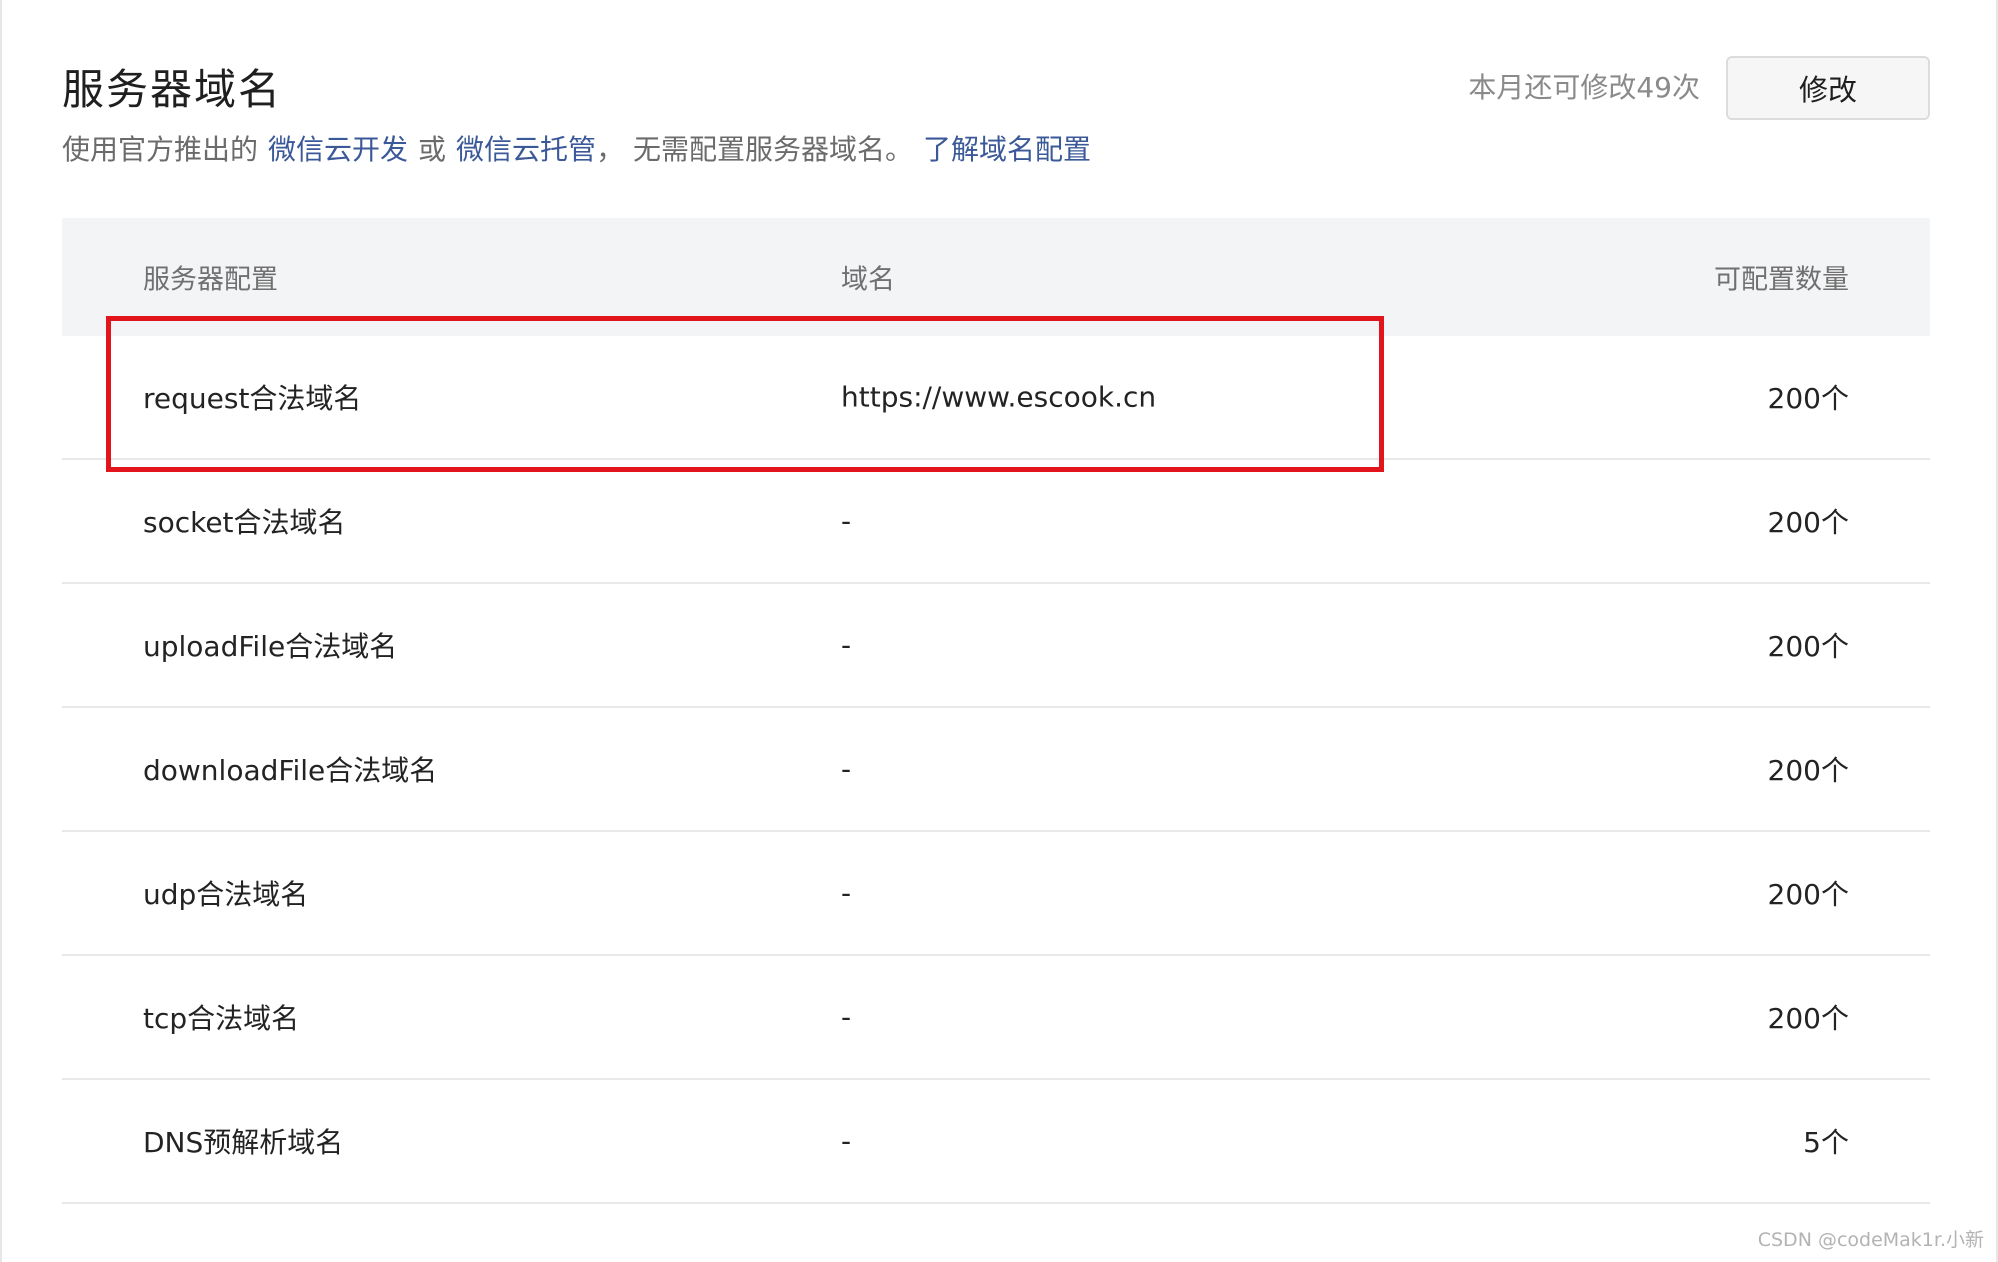  I want to click on remaining-modifications-text: 本月还可修改49次, so click(1584, 87).